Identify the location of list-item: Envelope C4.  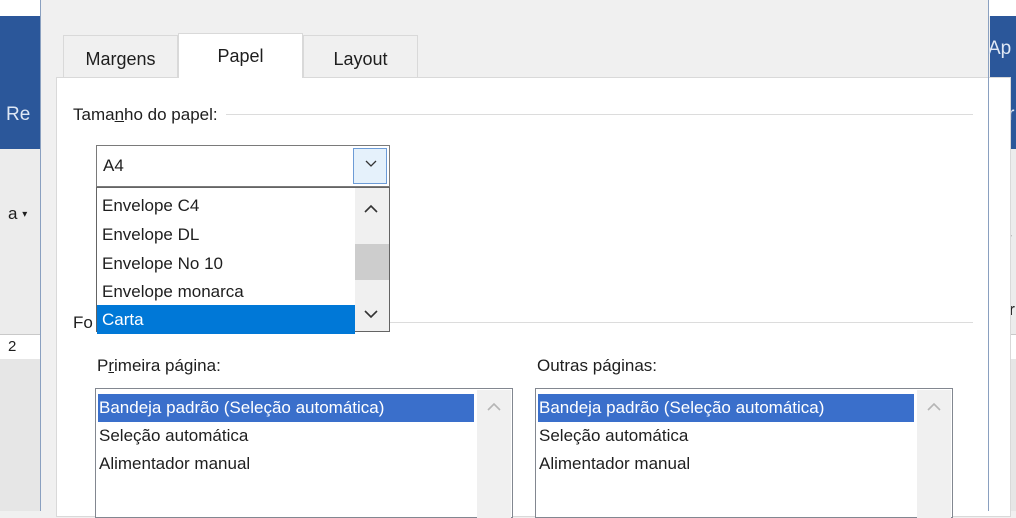
(226, 205).